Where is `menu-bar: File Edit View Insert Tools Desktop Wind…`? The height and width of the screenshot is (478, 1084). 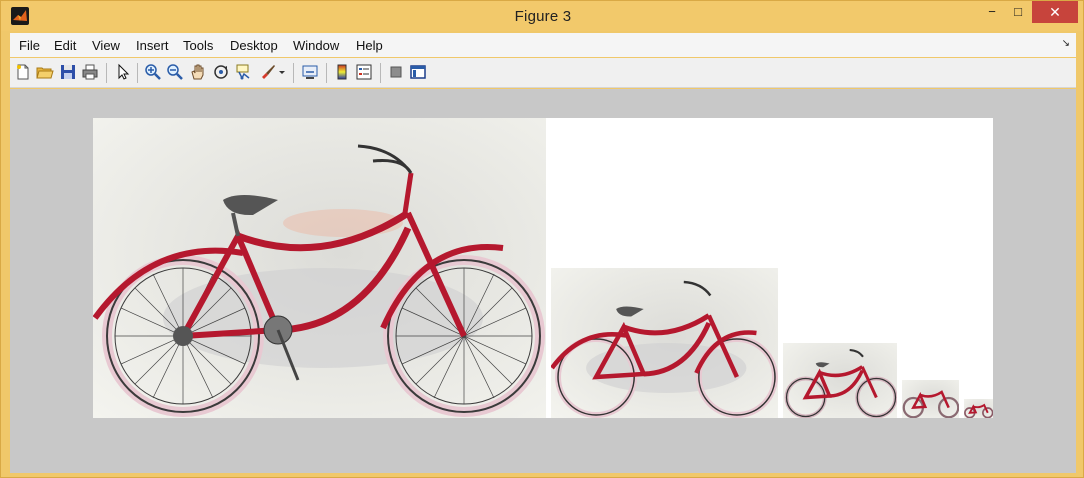 menu-bar: File Edit View Insert Tools Desktop Wind… is located at coordinates (543, 45).